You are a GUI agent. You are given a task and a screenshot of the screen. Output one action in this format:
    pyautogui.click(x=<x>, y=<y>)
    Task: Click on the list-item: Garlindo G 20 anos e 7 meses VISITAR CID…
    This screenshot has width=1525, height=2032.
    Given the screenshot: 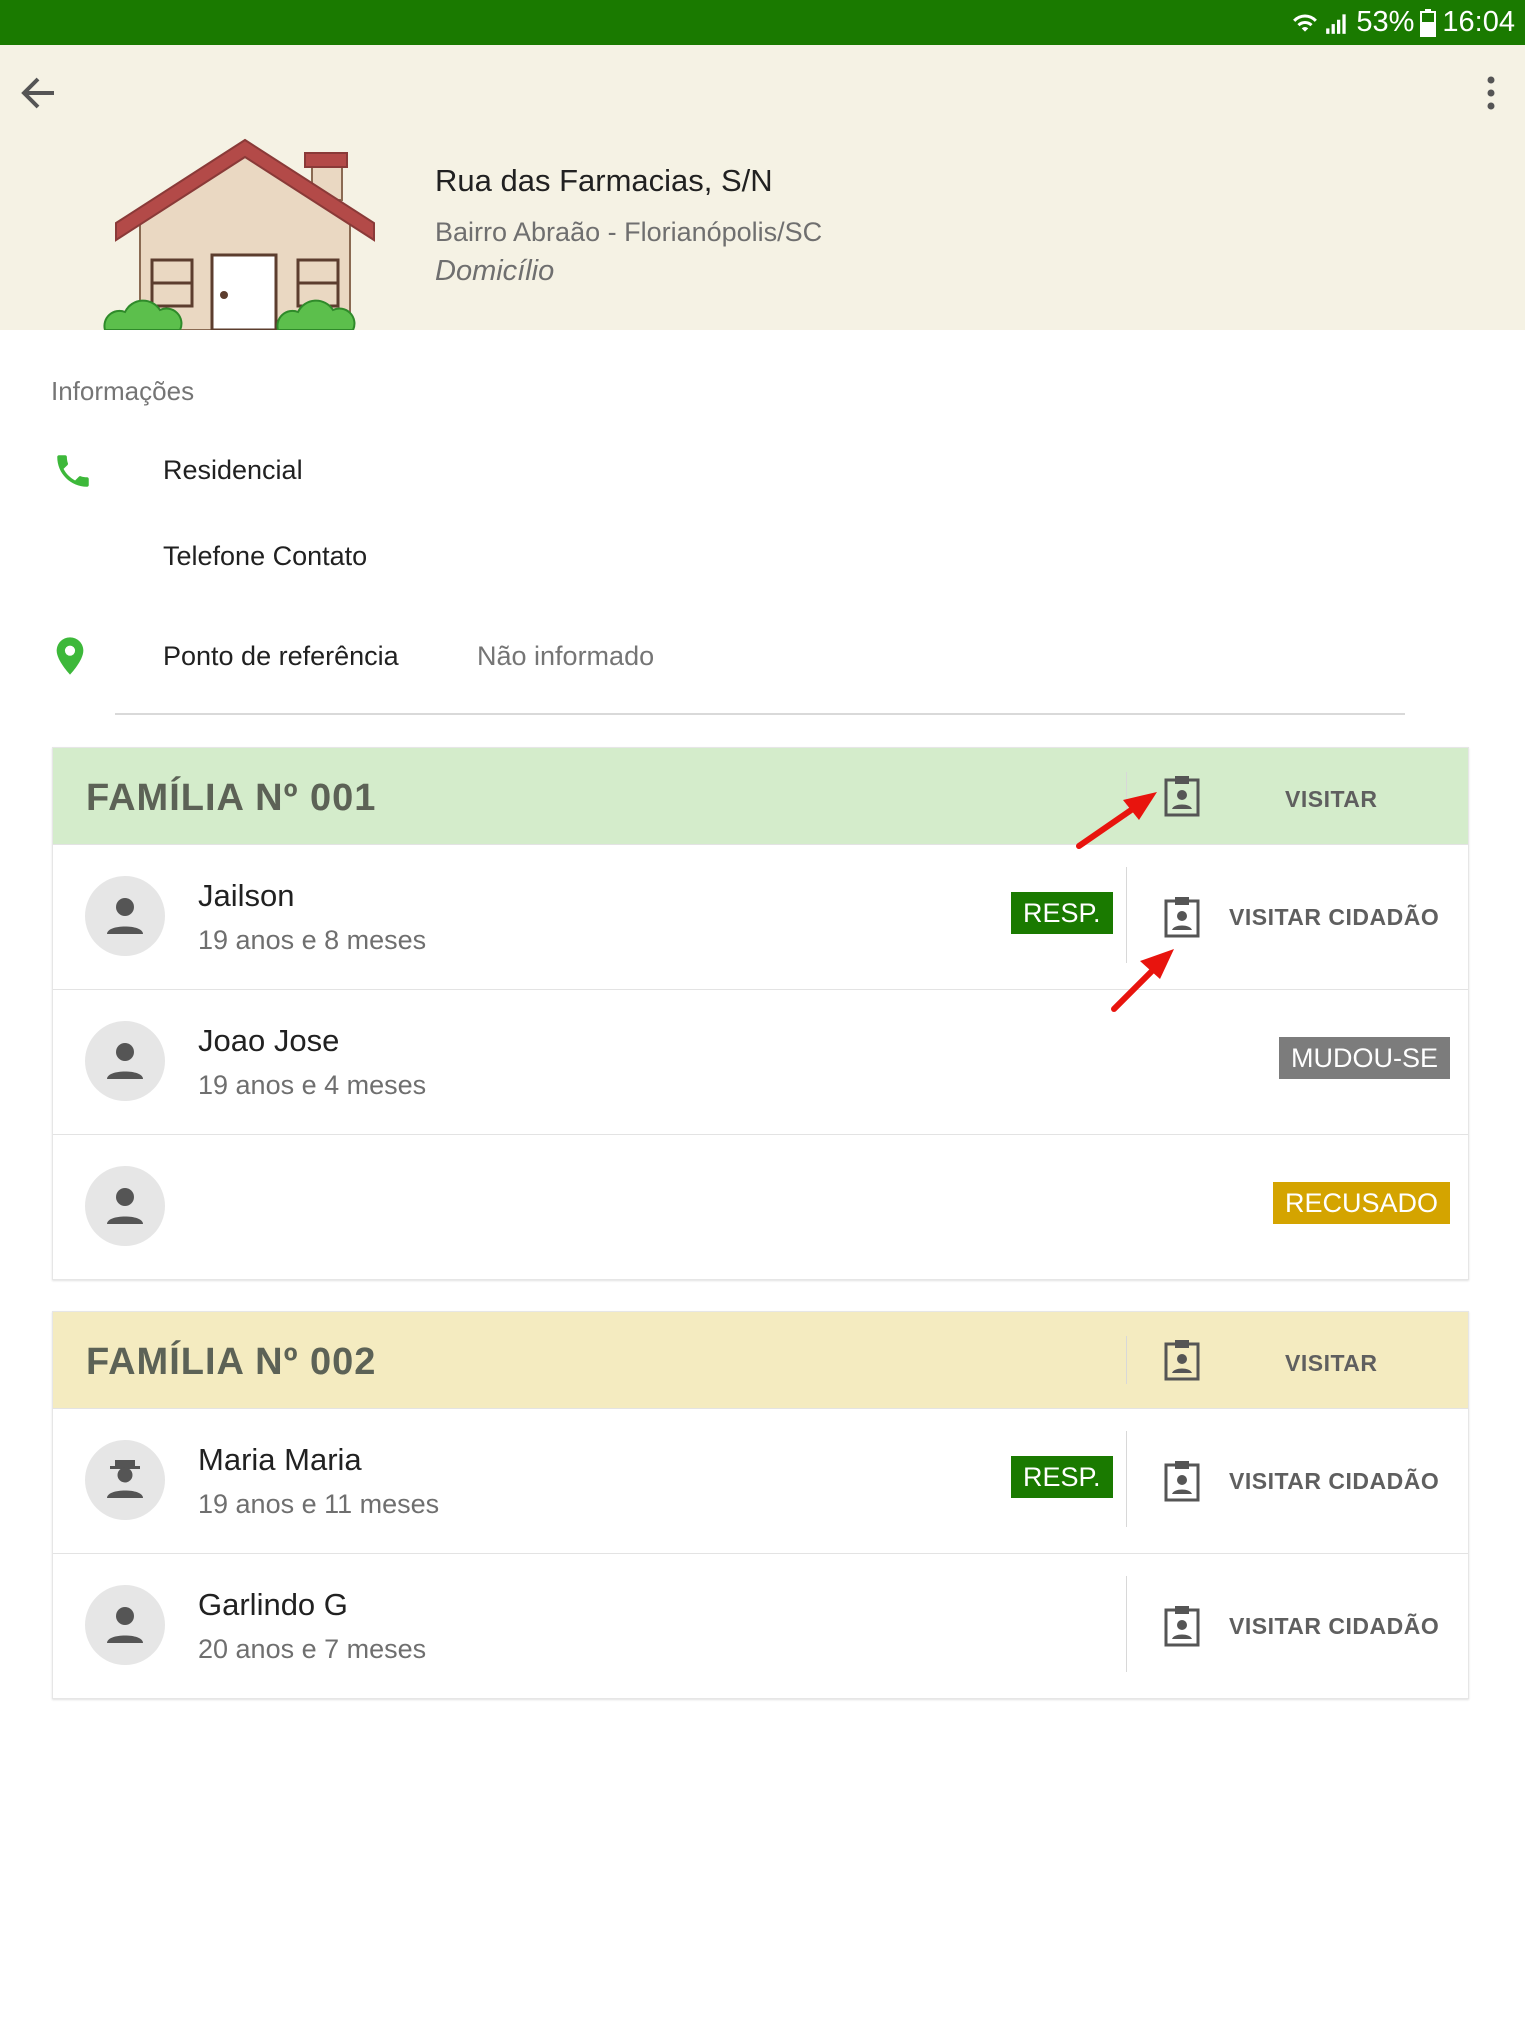 What is the action you would take?
    pyautogui.click(x=760, y=1625)
    